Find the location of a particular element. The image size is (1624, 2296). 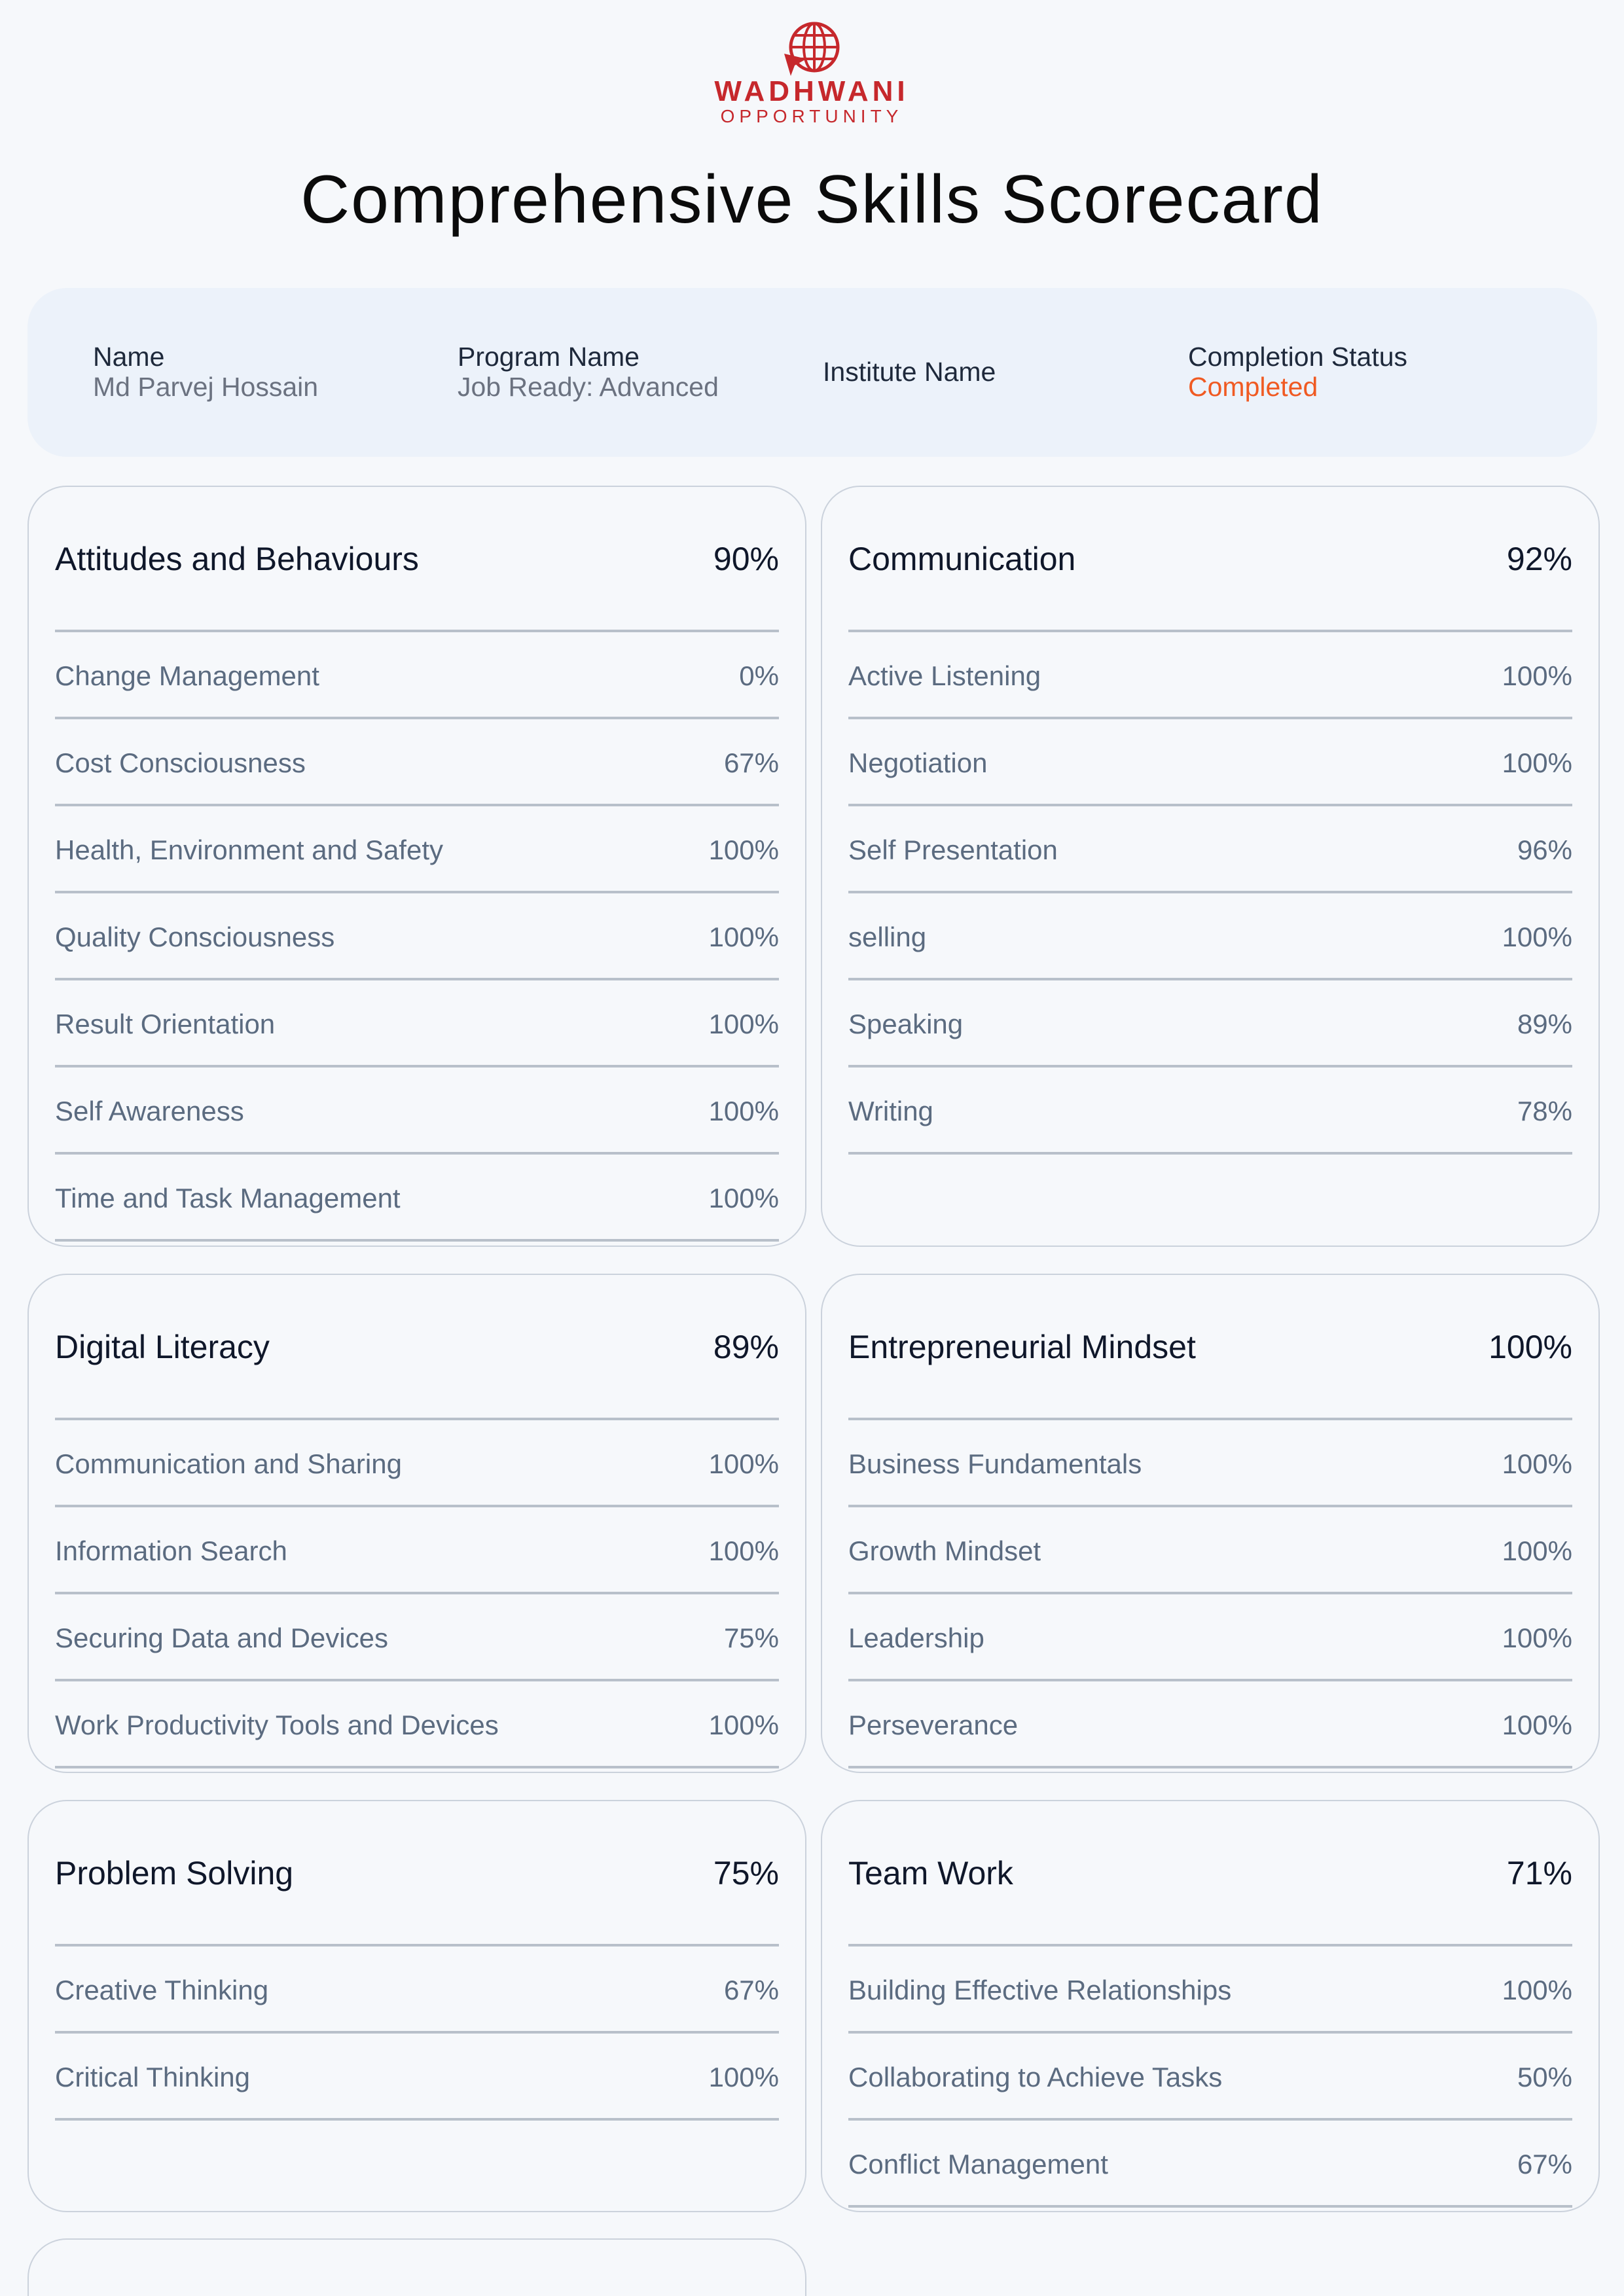

card-header: Team Work 71% is located at coordinates (1210, 1873).